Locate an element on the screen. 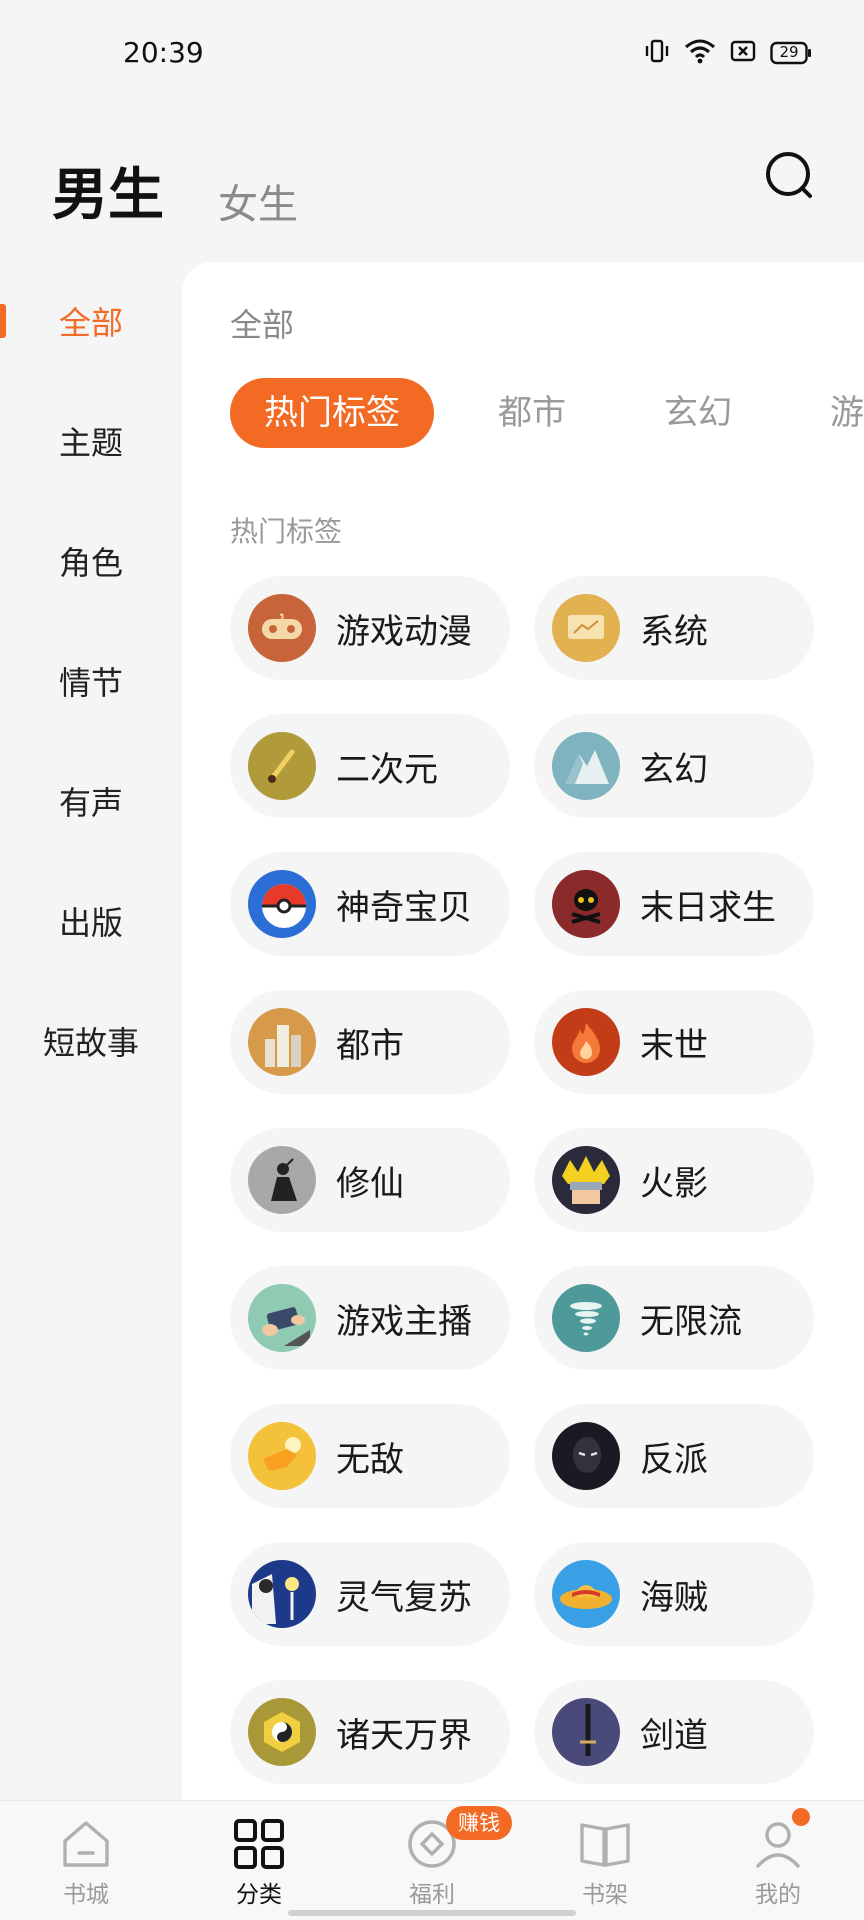  tag-label: 二次元 is located at coordinates (387, 769).